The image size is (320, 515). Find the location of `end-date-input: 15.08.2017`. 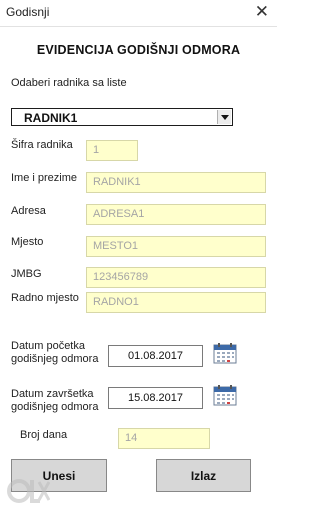

end-date-input: 15.08.2017 is located at coordinates (155, 398).